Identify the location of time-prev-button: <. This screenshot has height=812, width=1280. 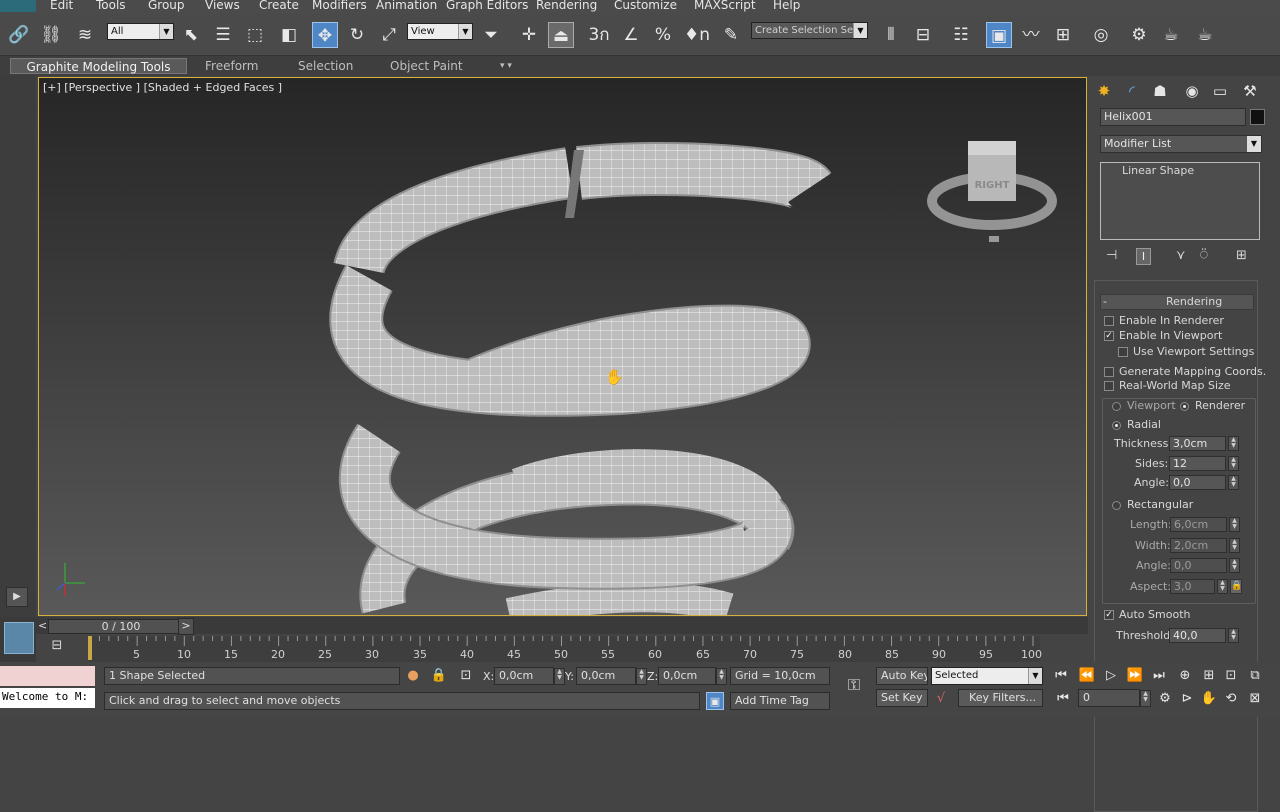
(43, 626).